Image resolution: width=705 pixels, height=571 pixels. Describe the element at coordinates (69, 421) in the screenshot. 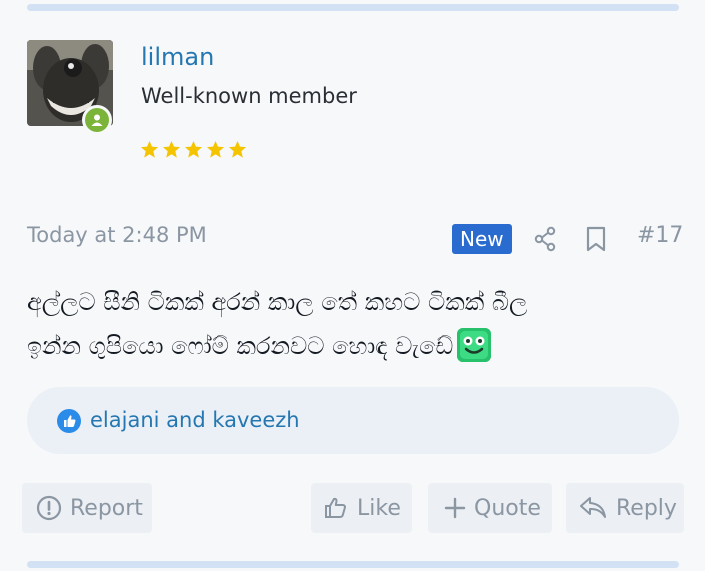

I see `like-reaction-icon` at that location.